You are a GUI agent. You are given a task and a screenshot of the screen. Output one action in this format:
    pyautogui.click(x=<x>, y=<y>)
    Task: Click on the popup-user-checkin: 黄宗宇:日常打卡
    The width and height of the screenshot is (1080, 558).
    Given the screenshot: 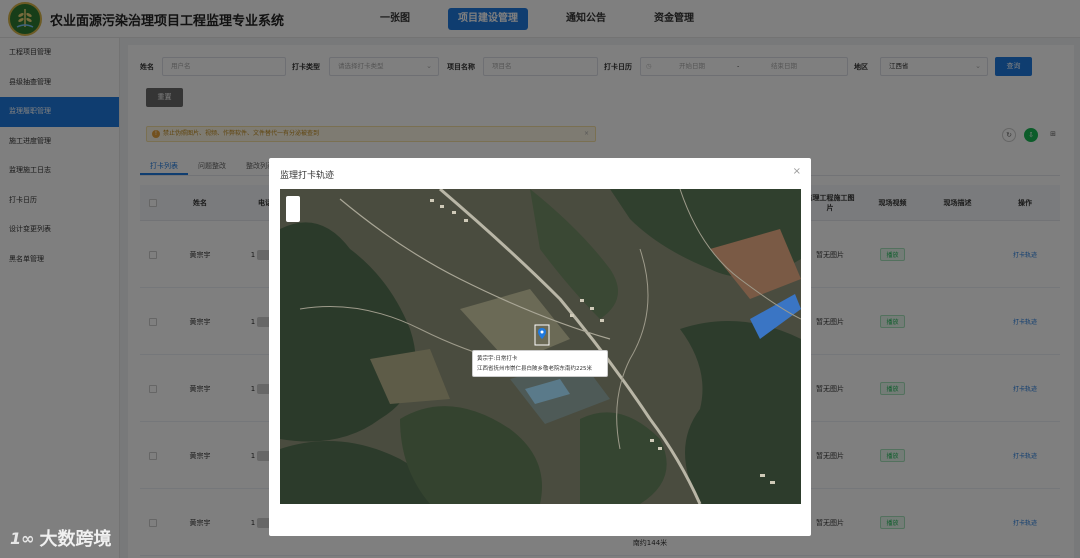 What is the action you would take?
    pyautogui.click(x=497, y=359)
    